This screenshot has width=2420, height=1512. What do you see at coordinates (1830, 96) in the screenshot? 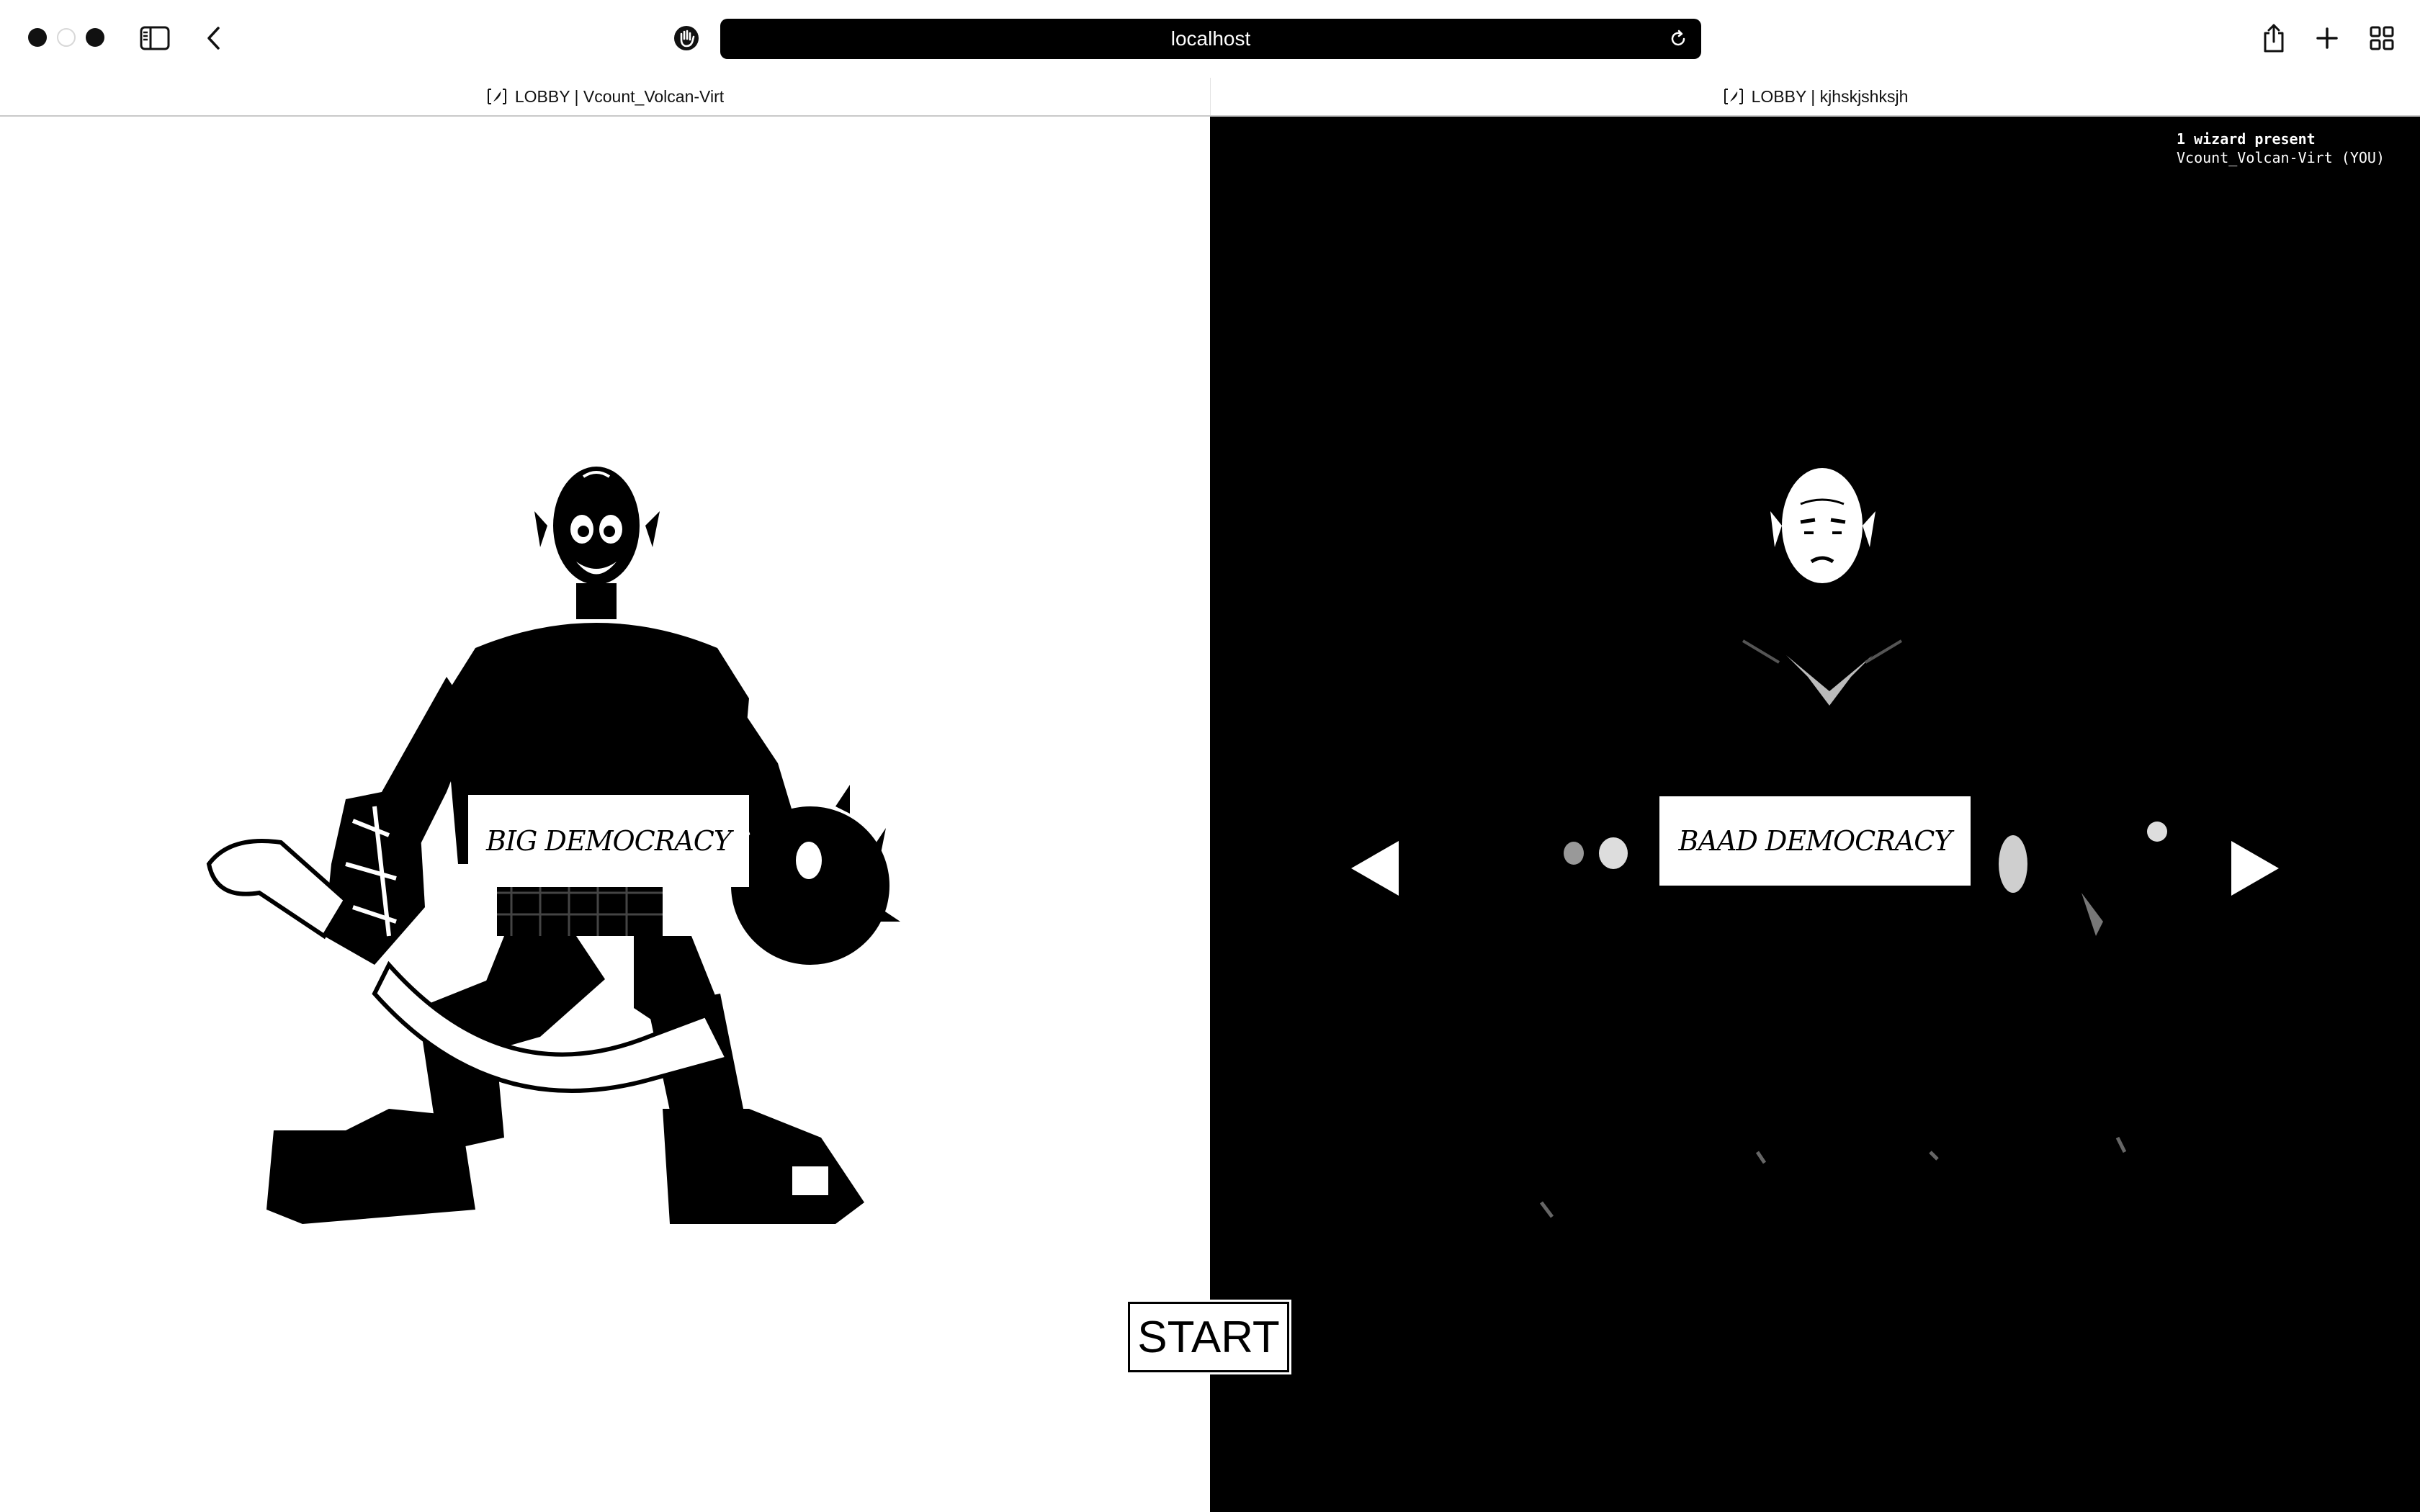
I see `tab-label: LOBBY | kjhskjshksjh` at bounding box center [1830, 96].